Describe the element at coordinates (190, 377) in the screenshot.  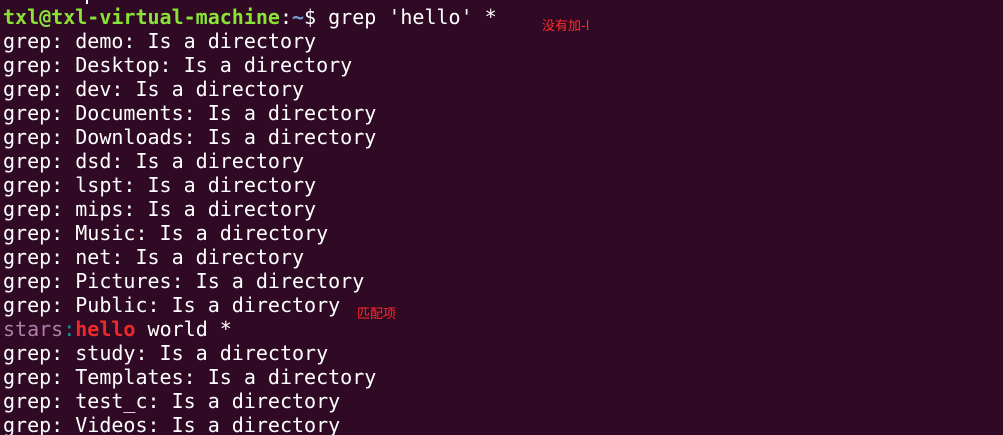
I see `output-line: grep: Templates: Is a directory` at that location.